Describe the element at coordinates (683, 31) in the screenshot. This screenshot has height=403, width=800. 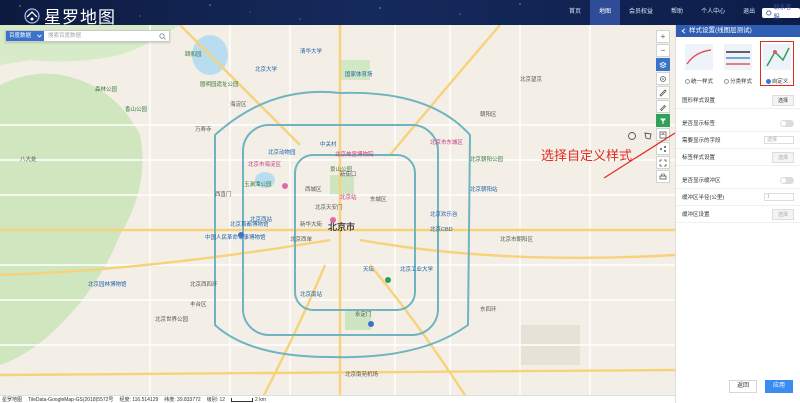
I see `back-arrow-icon` at that location.